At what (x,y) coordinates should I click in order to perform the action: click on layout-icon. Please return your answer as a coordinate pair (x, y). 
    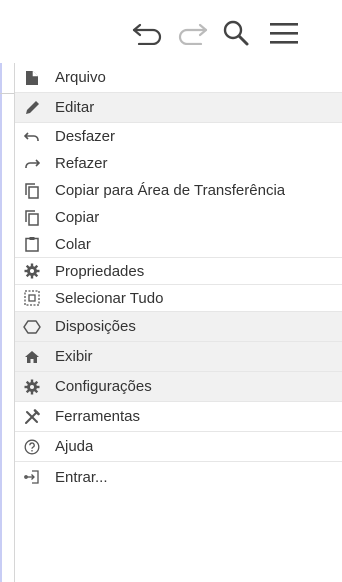
    Looking at the image, I should click on (32, 327).